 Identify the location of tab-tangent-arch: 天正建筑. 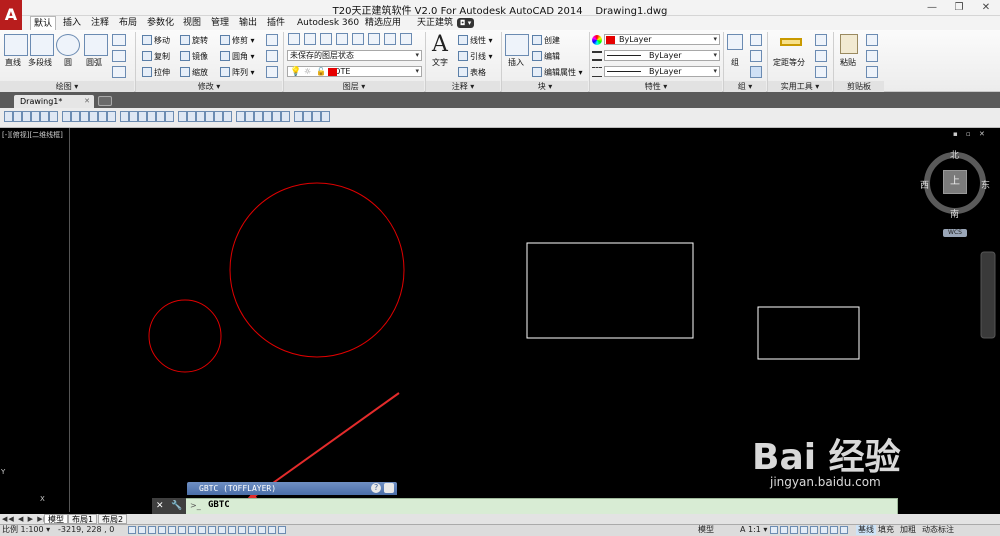
(435, 23).